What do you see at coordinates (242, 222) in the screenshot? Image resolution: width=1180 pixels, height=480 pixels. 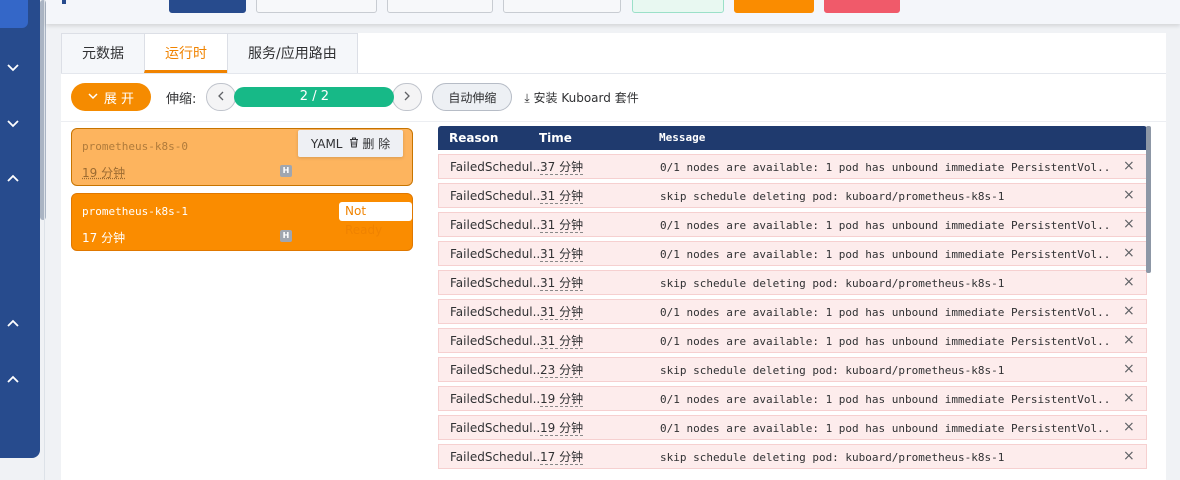 I see `pod-card: prometheus-k8s-1 17 分钟 H Not Ready` at bounding box center [242, 222].